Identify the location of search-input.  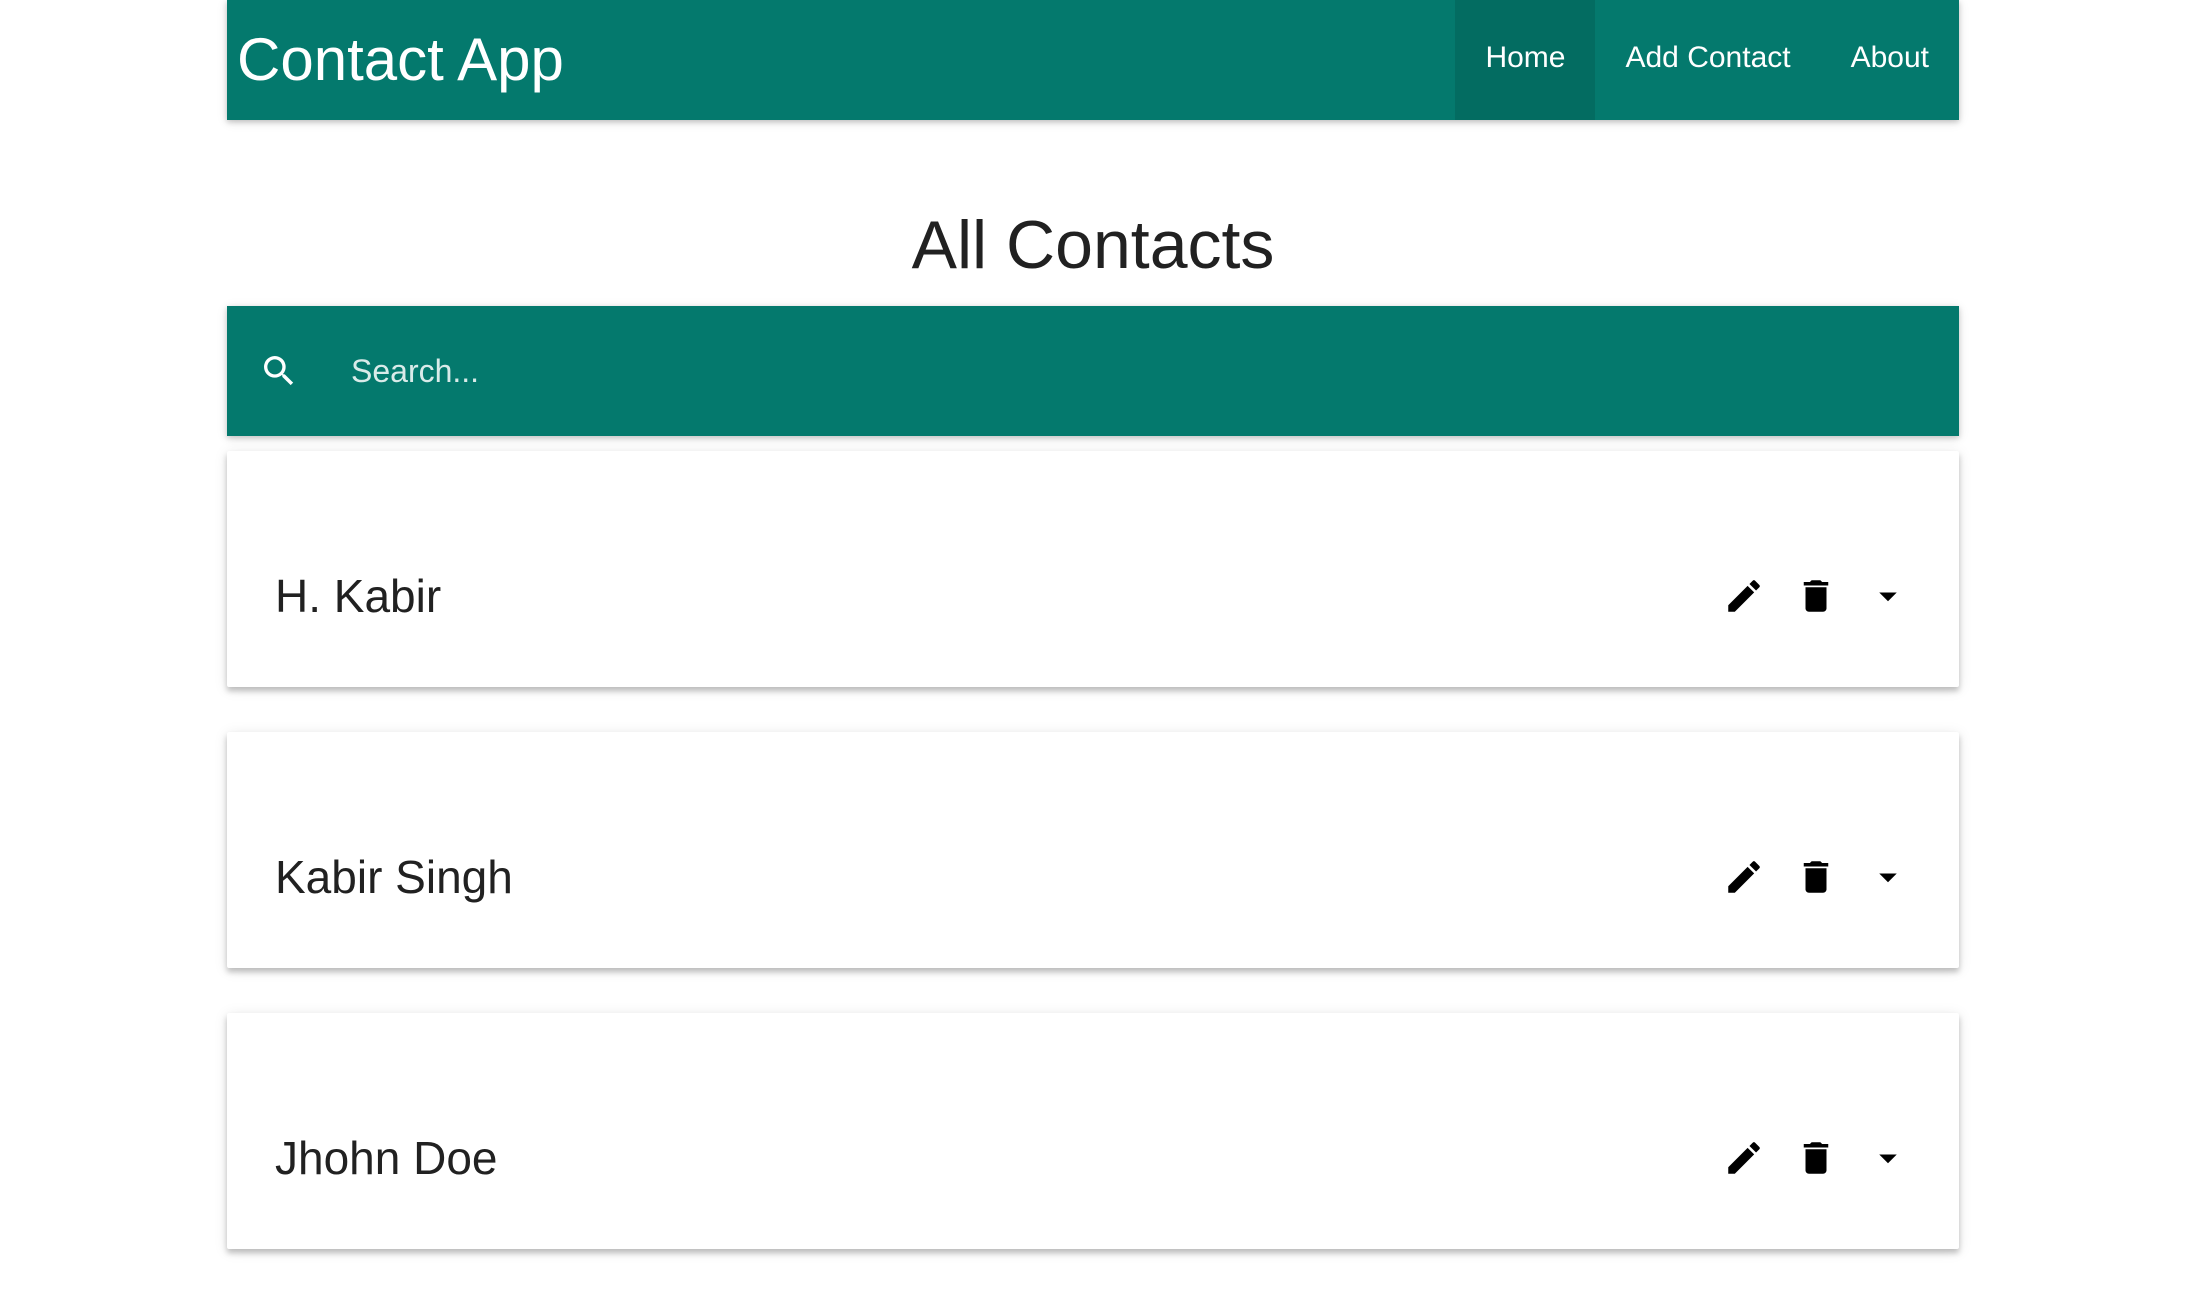
(1101, 371).